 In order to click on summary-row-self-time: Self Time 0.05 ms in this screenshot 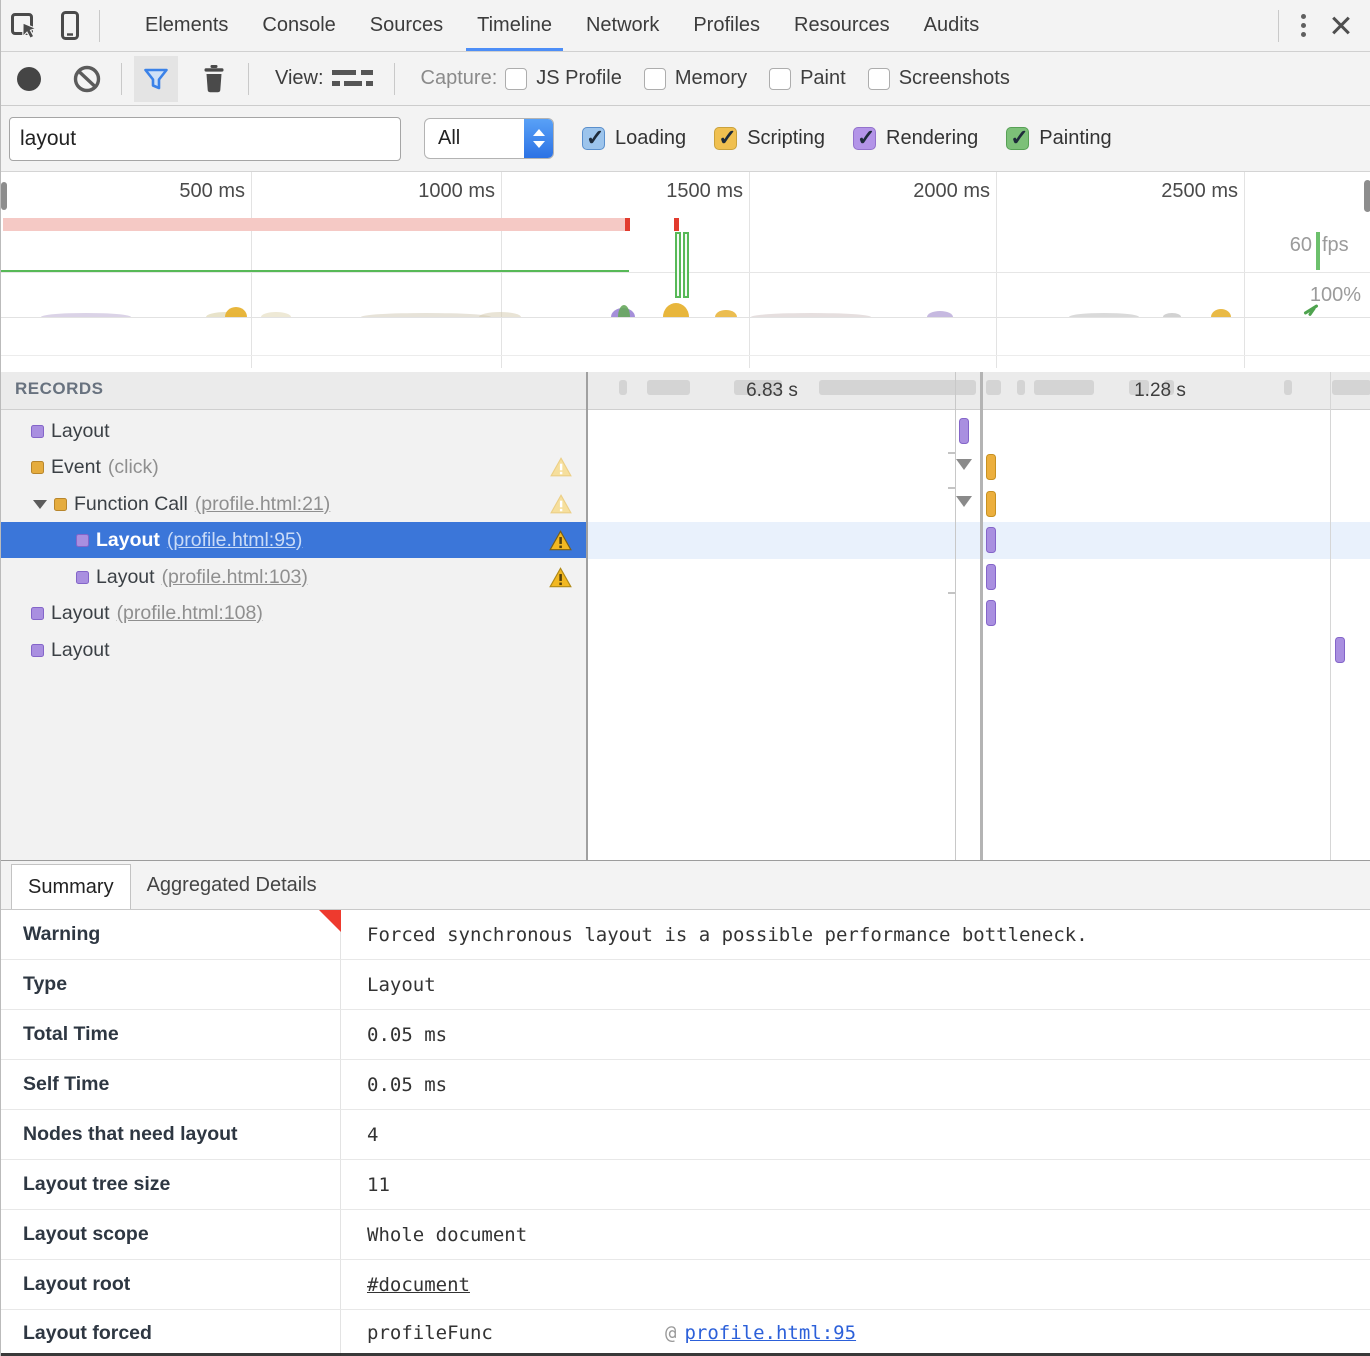, I will do `click(685, 1085)`.